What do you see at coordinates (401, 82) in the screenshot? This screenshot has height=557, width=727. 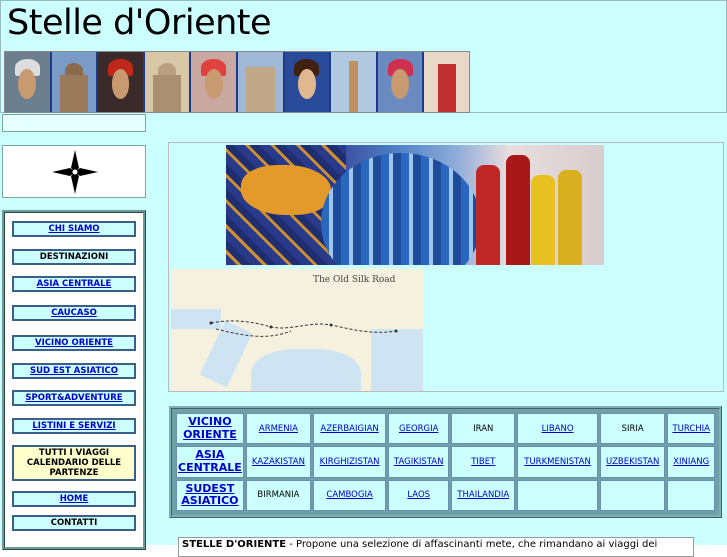 I see `photo-smiling-girl` at bounding box center [401, 82].